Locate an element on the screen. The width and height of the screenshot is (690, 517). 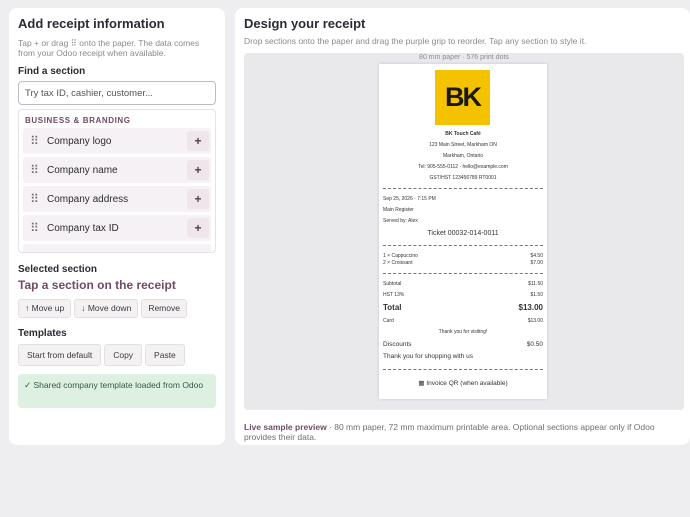
receipt-hst-value: $1.50 is located at coordinates (536, 295).